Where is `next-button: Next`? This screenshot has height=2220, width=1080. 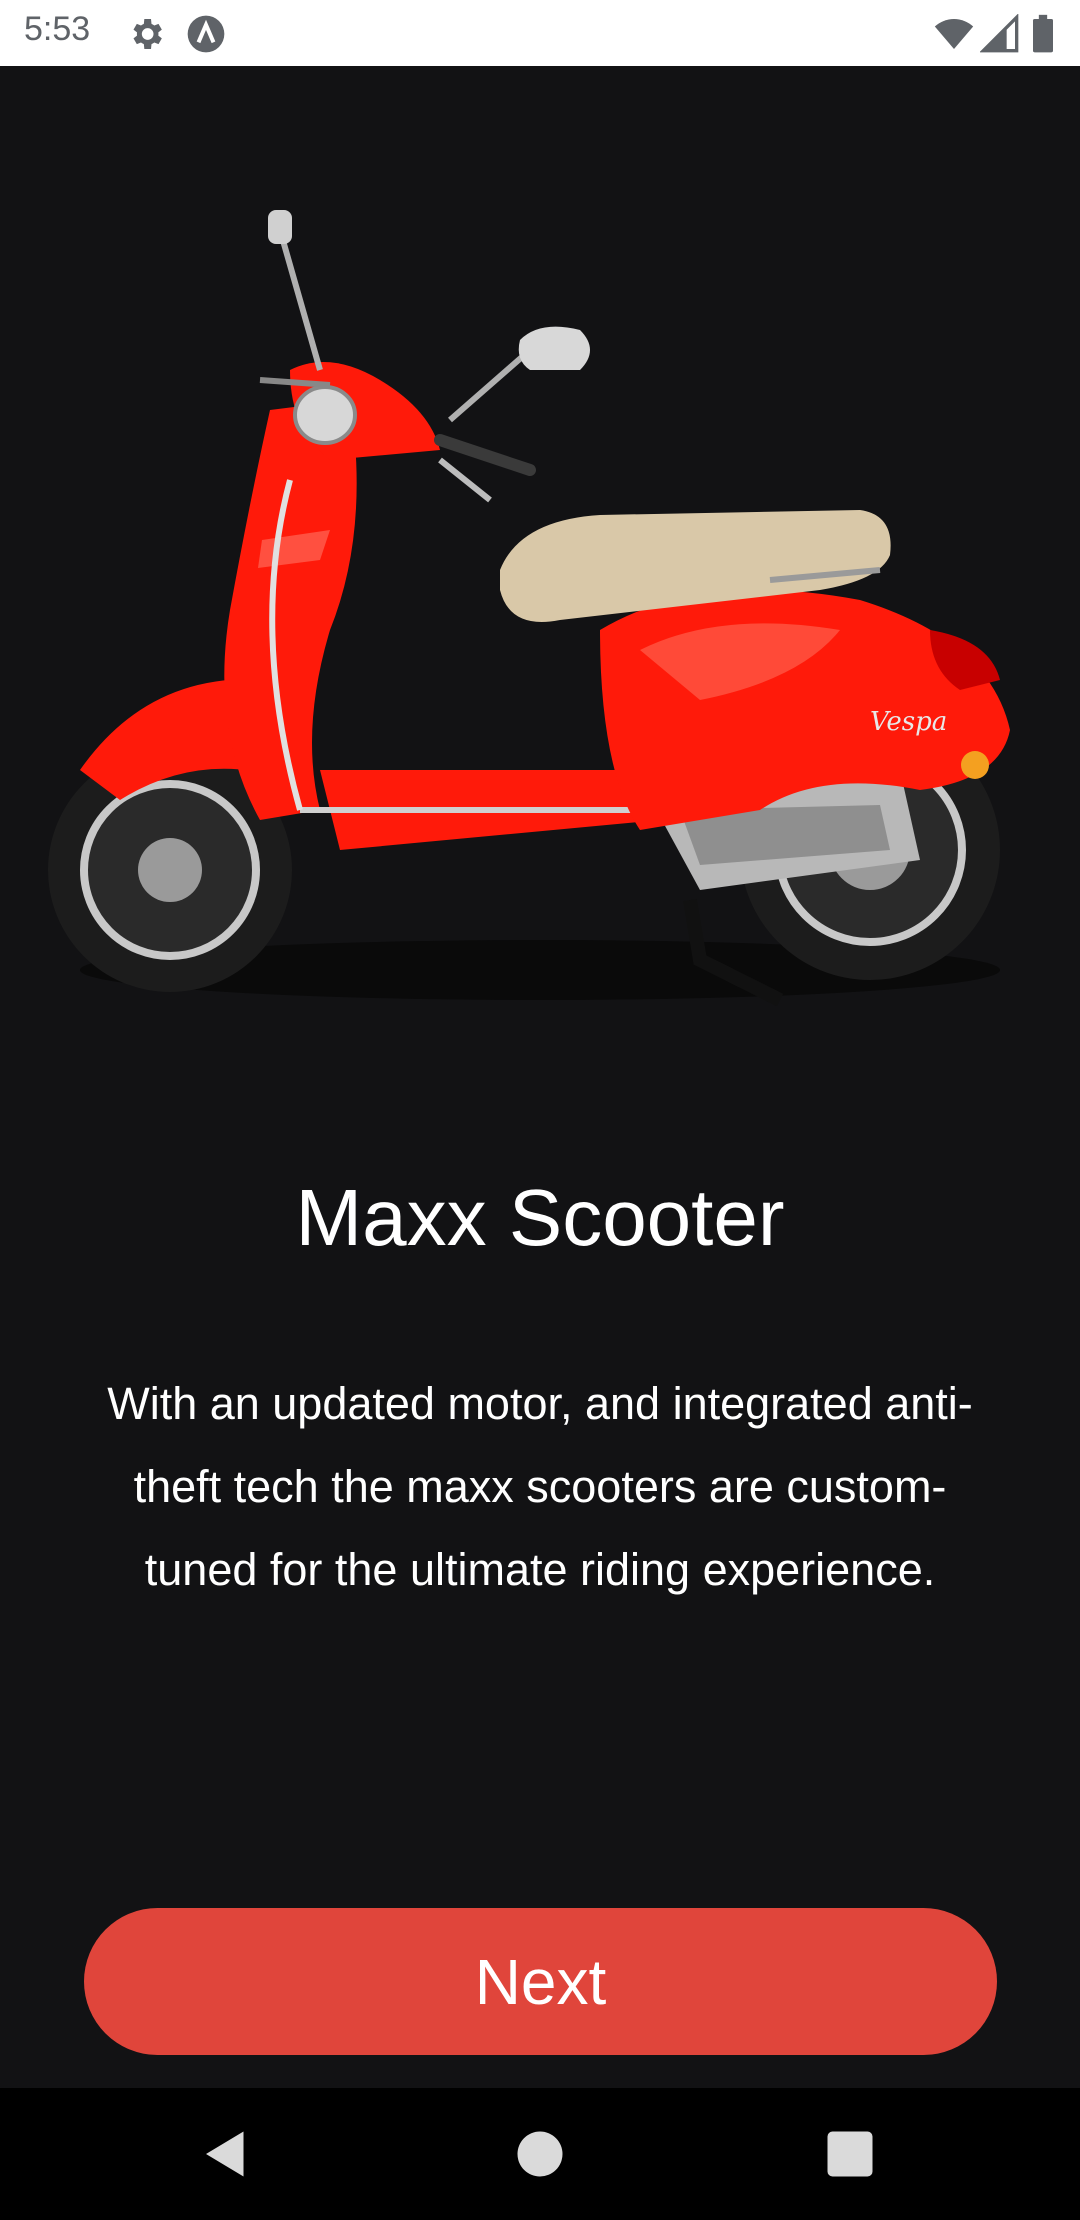
next-button: Next is located at coordinates (540, 1981).